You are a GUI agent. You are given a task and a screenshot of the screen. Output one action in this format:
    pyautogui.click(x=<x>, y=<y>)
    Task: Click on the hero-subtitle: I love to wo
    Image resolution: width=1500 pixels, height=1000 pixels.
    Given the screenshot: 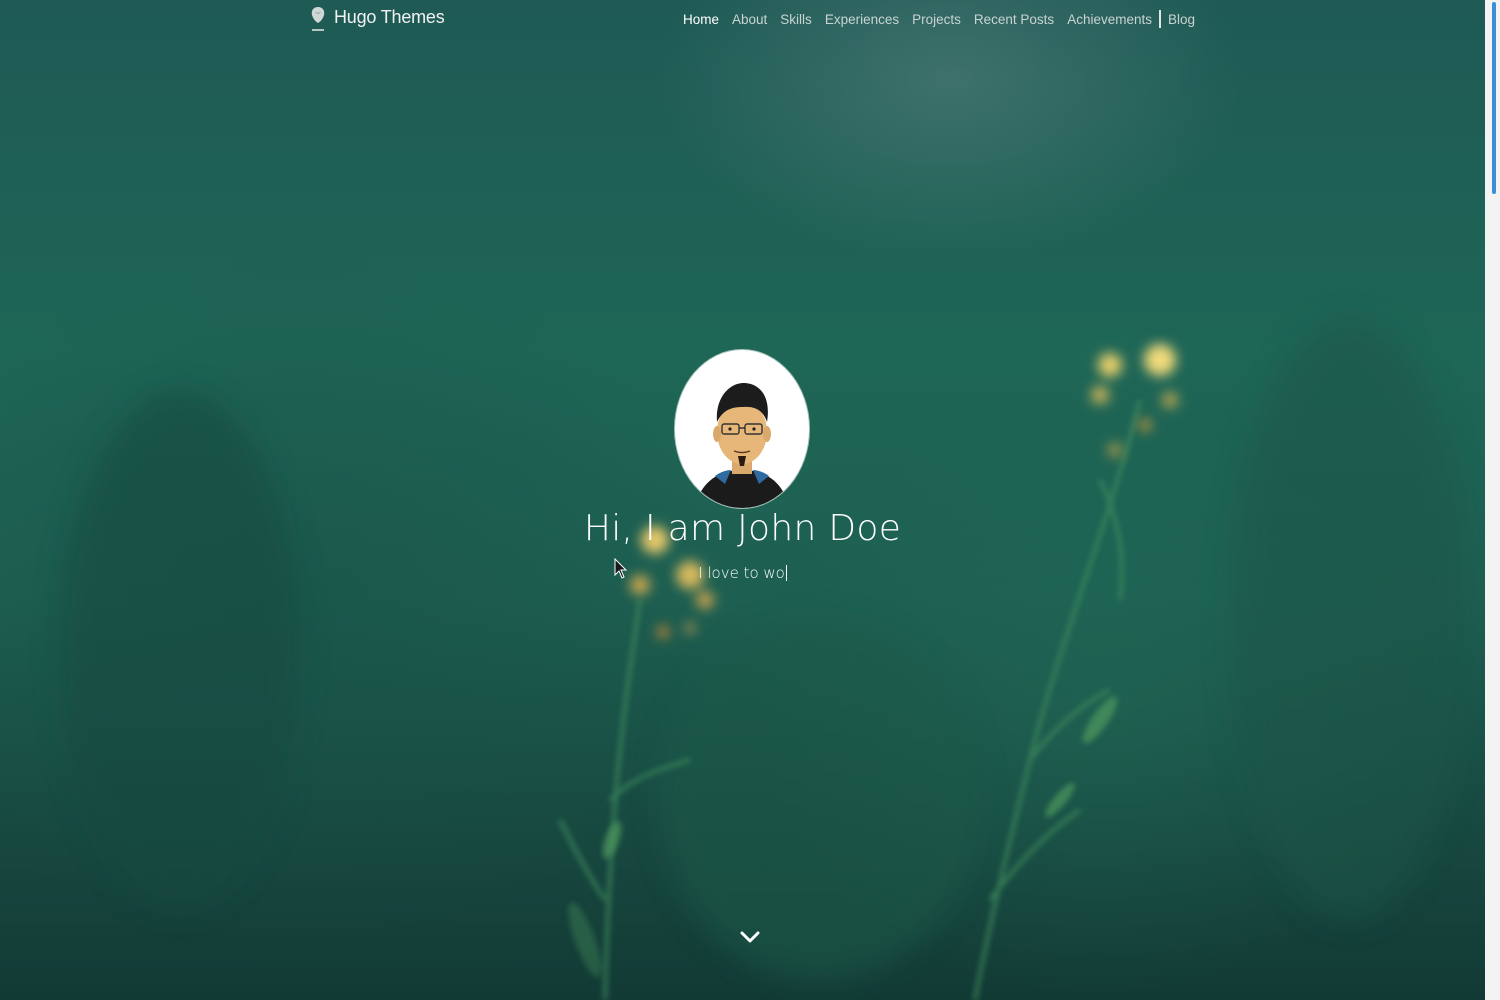 What is the action you would take?
    pyautogui.click(x=741, y=573)
    